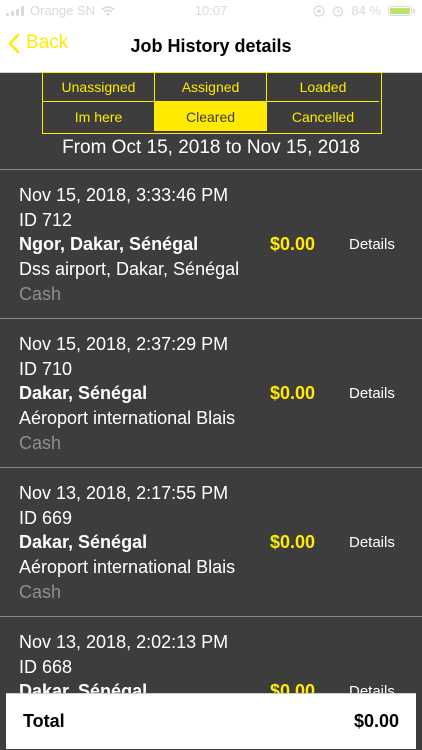 This screenshot has height=750, width=422. I want to click on status-right: 84 %, so click(364, 10).